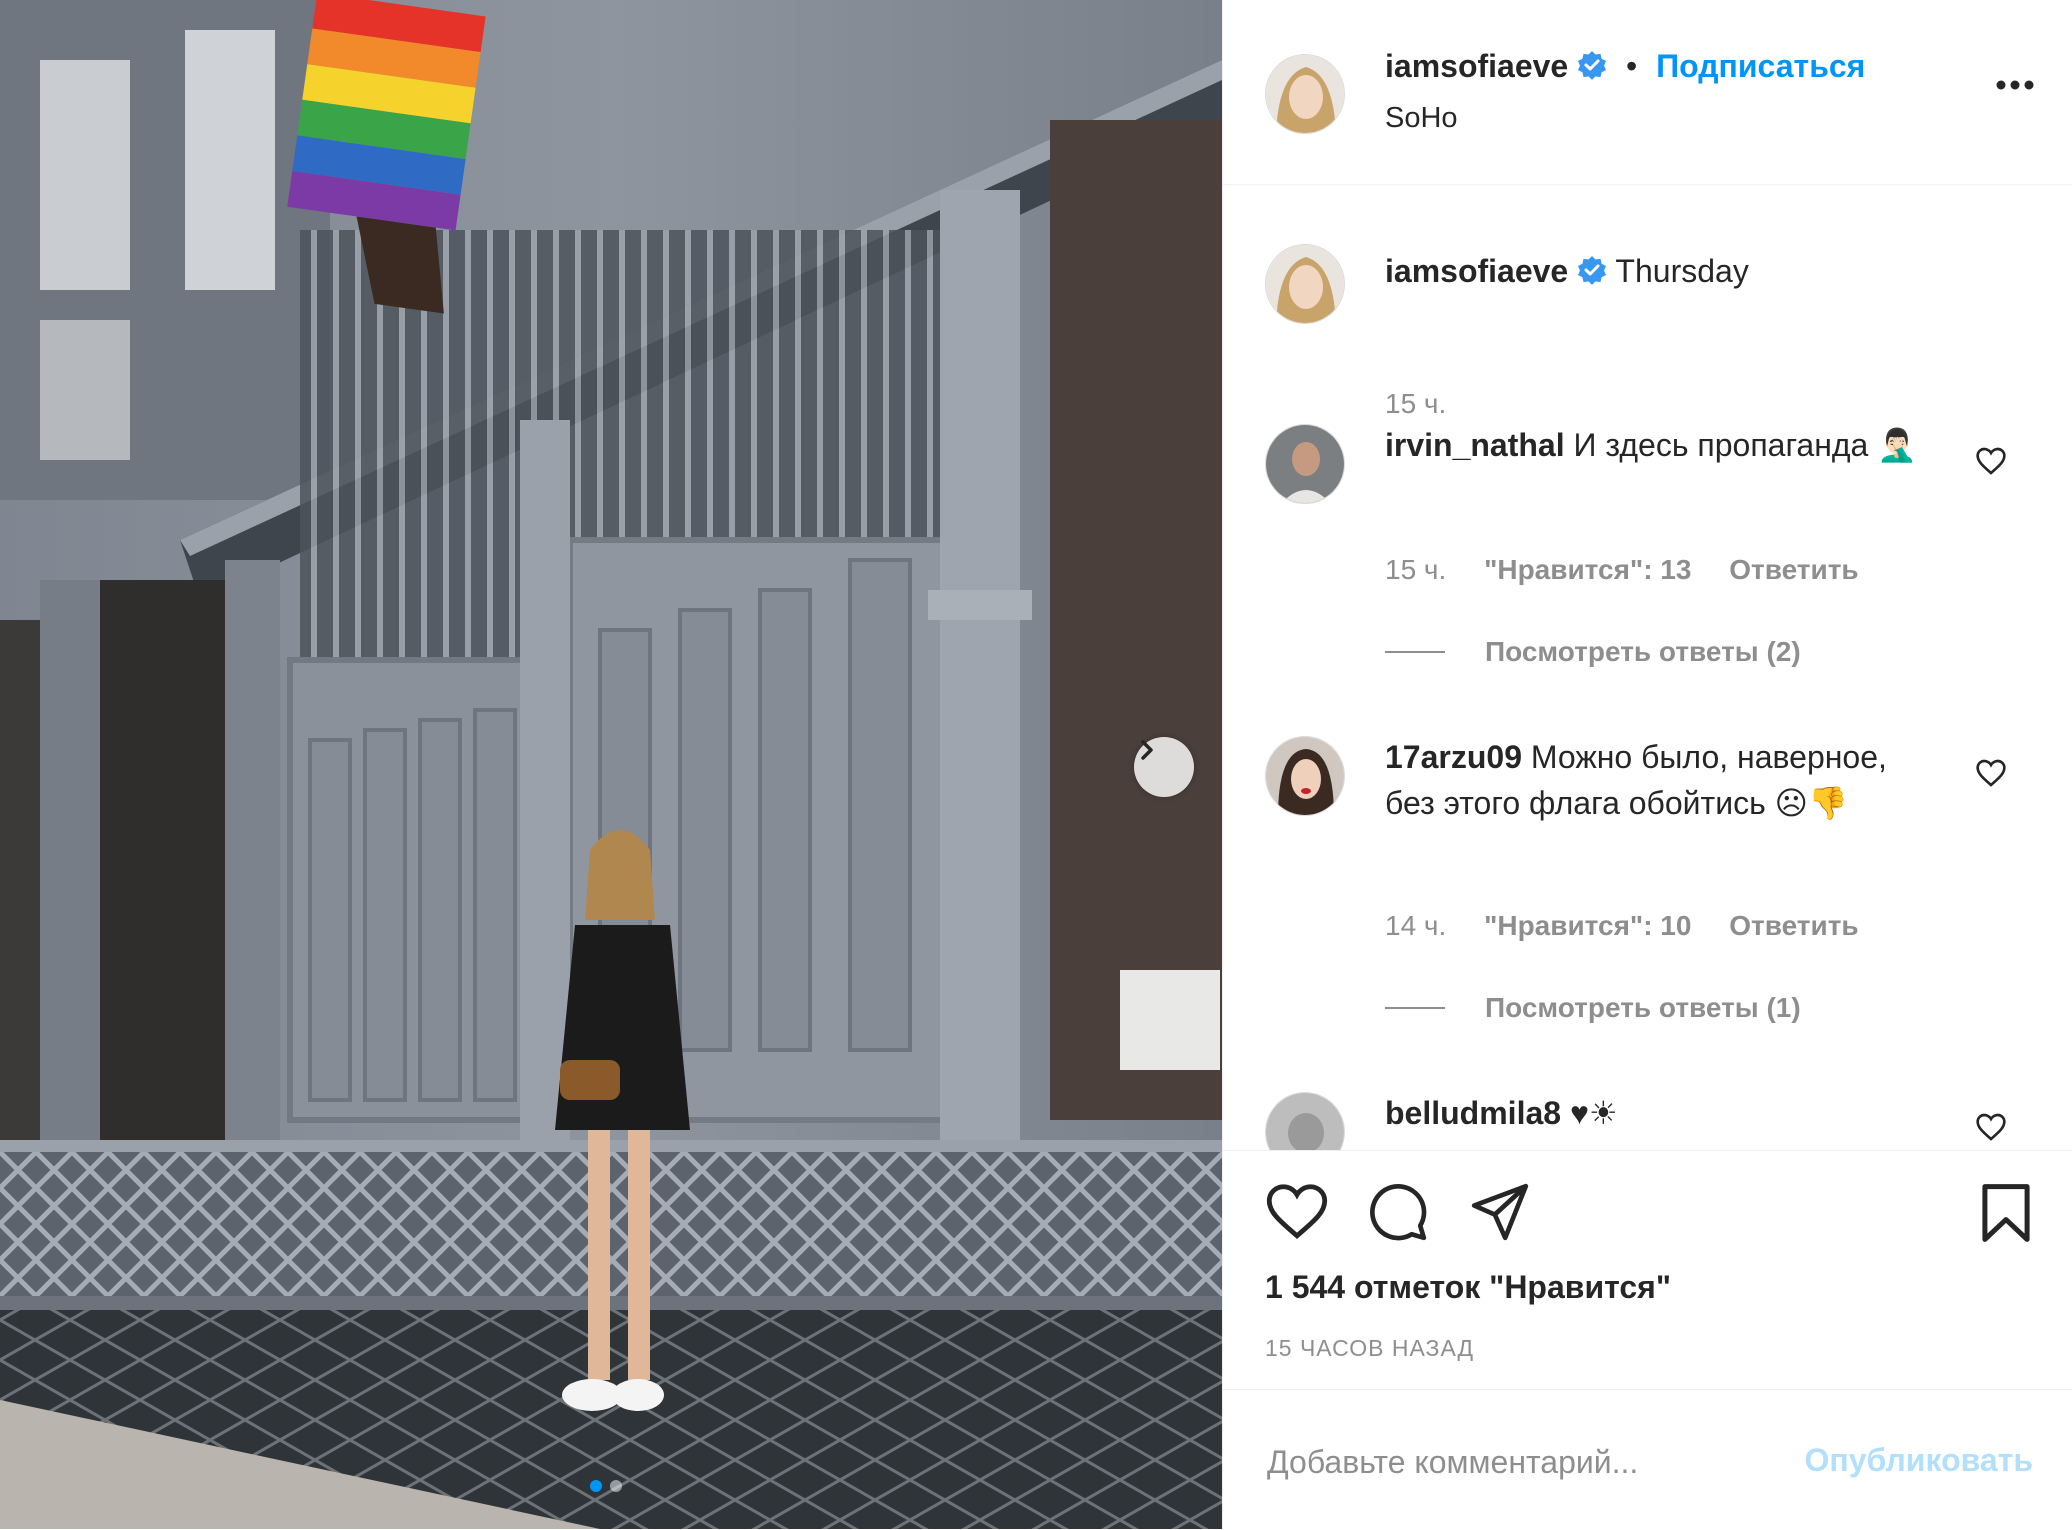  I want to click on comment-username: 17arzu09, so click(1453, 757).